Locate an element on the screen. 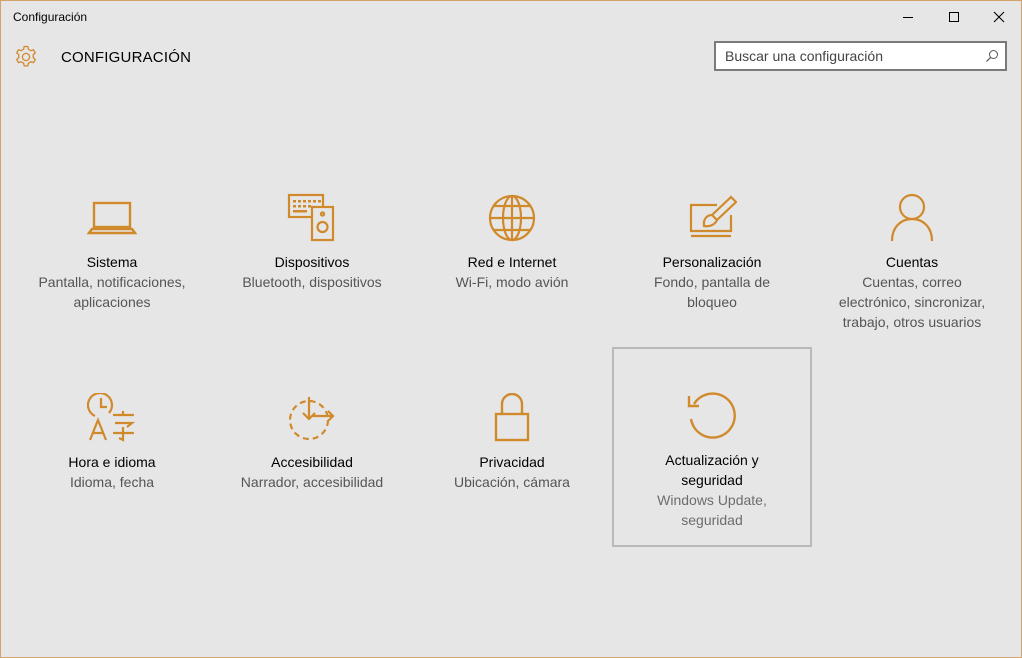 Image resolution: width=1022 pixels, height=658 pixels. search-input is located at coordinates (850, 56).